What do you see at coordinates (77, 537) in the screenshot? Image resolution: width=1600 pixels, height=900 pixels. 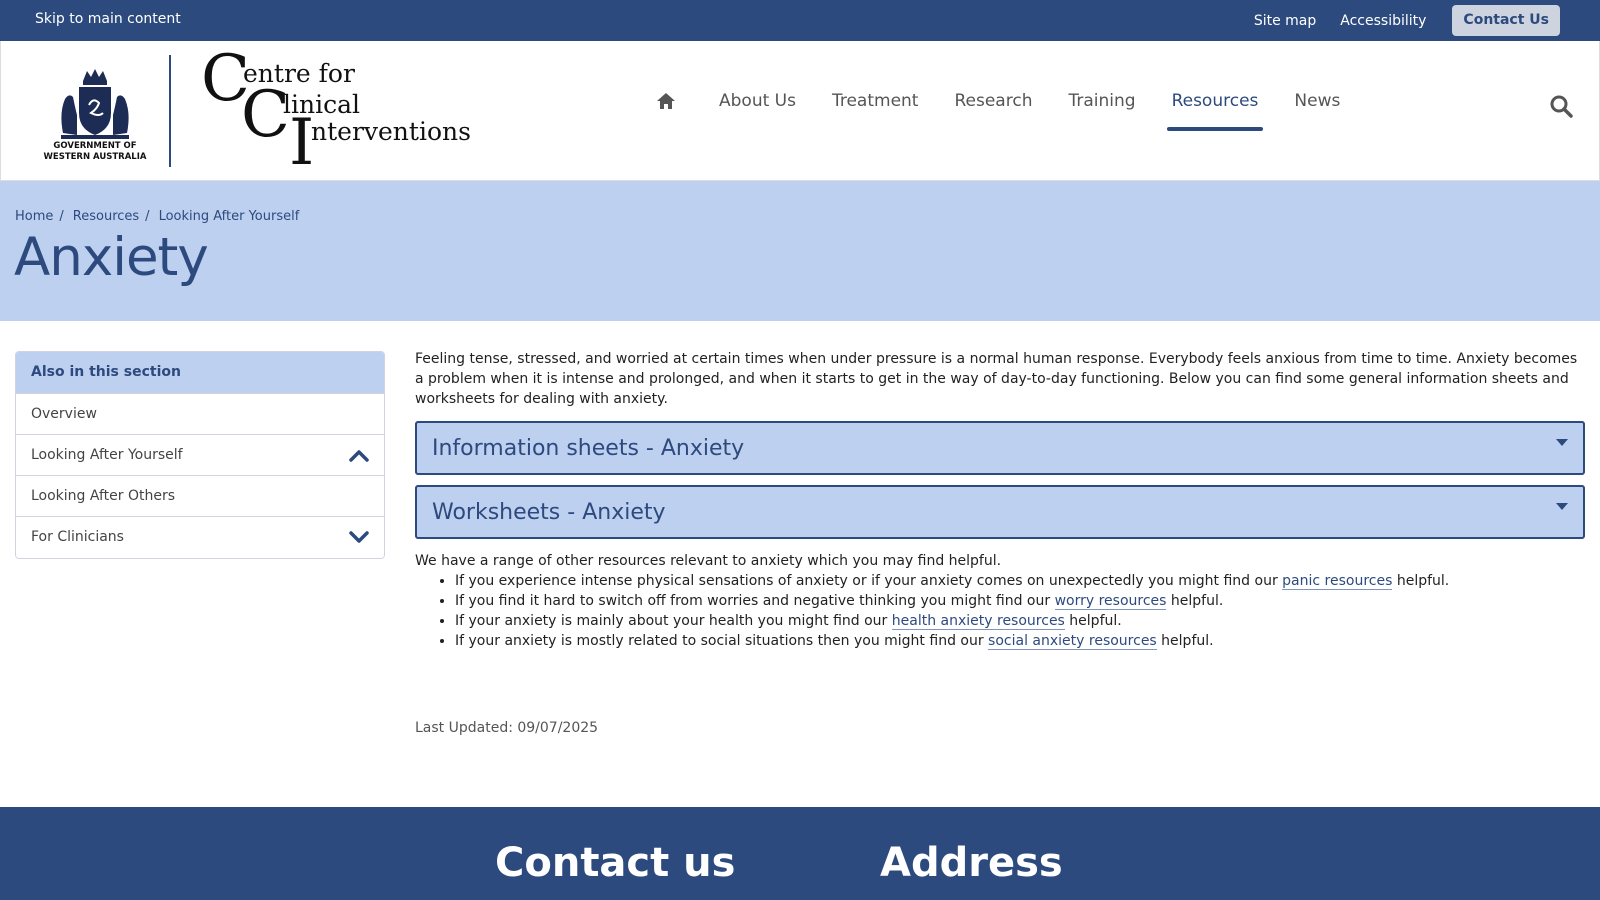 I see `sidebar-item-label: For Clinicians` at bounding box center [77, 537].